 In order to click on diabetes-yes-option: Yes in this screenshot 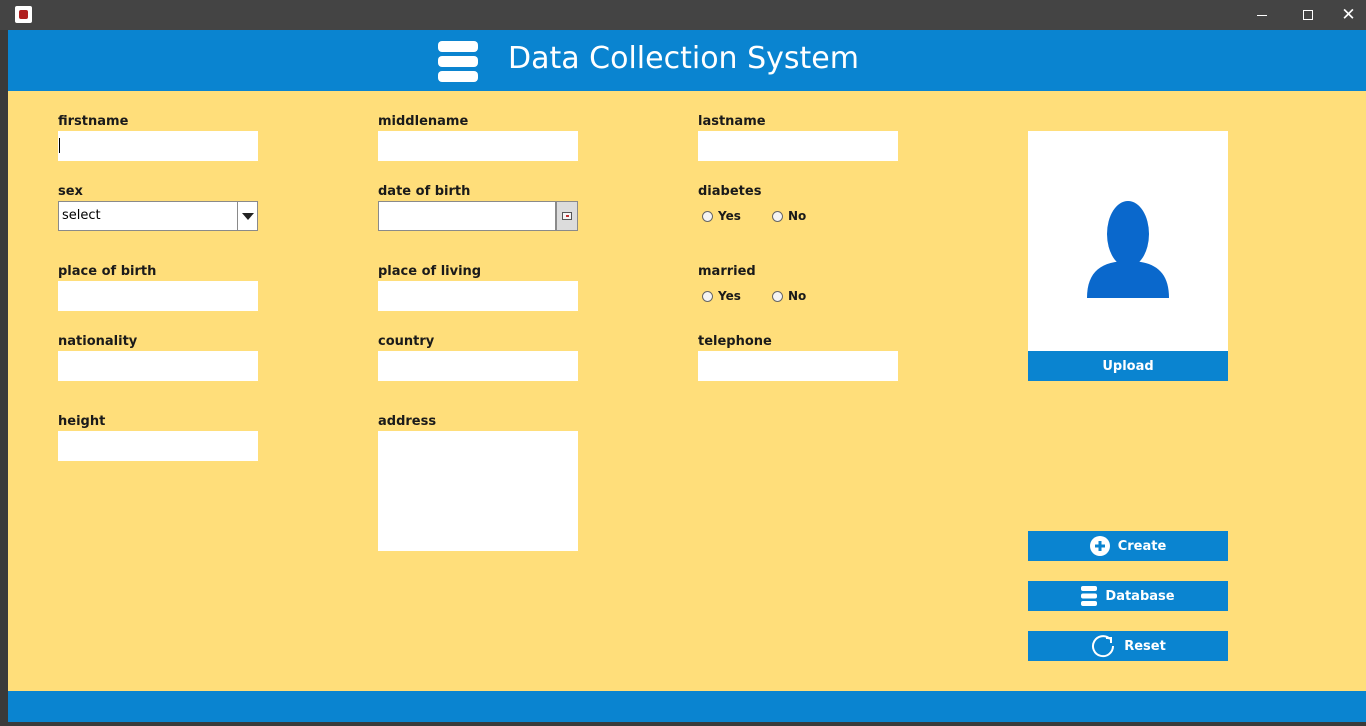, I will do `click(721, 216)`.